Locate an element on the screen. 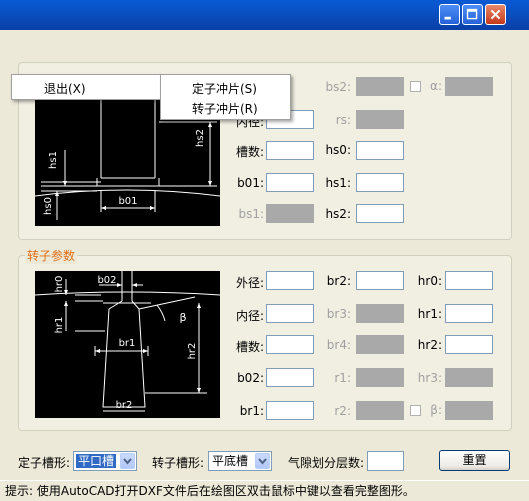  rotor-group-title: 转子参数 is located at coordinates (51, 255).